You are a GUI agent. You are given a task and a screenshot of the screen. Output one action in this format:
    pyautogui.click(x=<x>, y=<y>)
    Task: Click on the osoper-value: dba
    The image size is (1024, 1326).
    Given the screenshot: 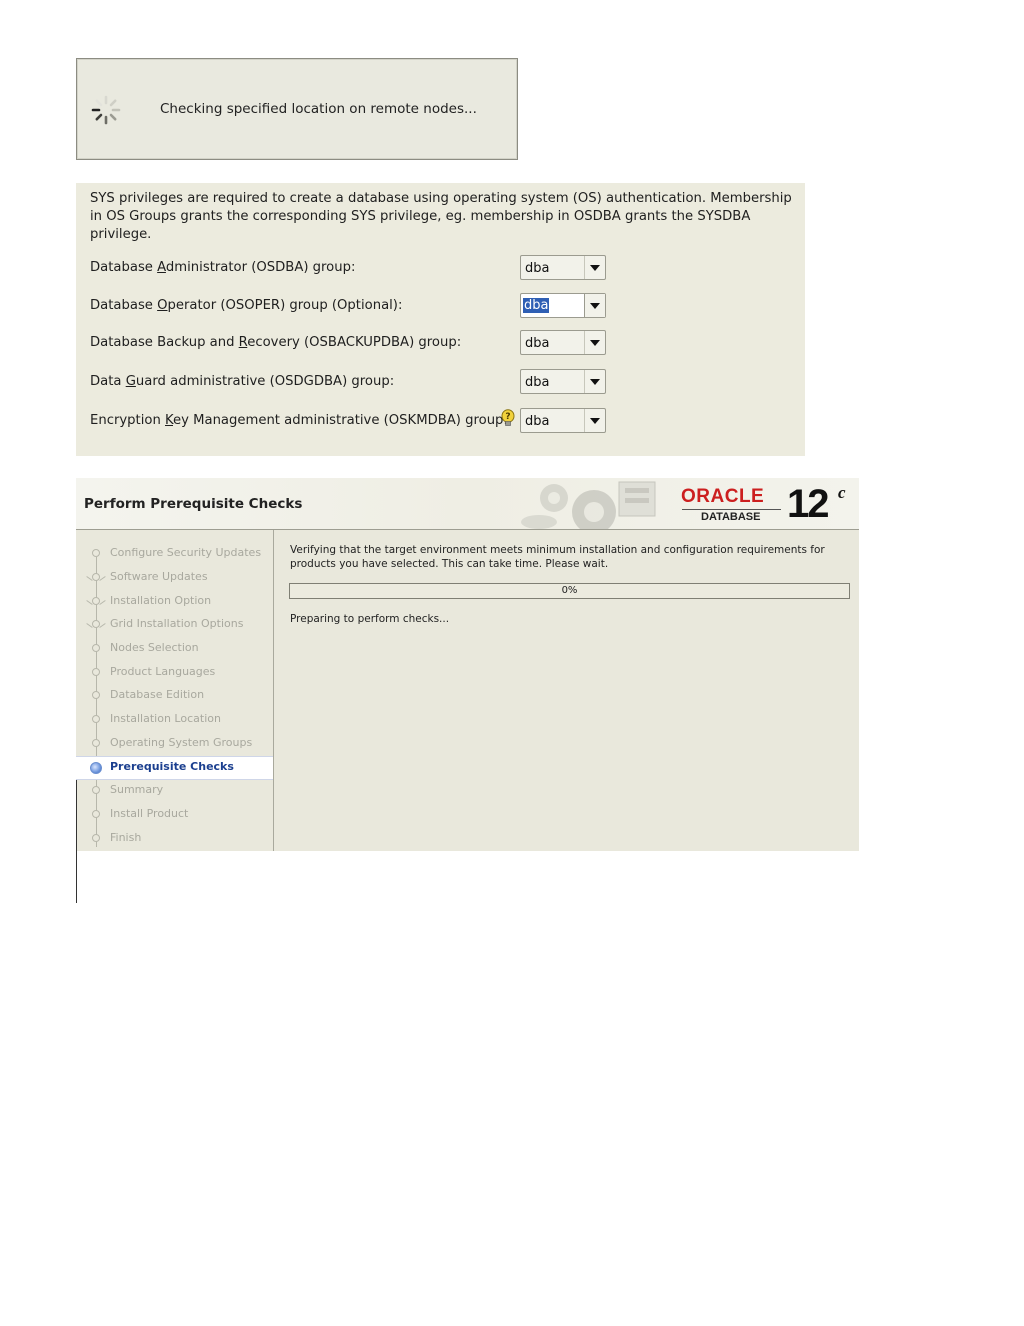 What is the action you would take?
    pyautogui.click(x=536, y=305)
    